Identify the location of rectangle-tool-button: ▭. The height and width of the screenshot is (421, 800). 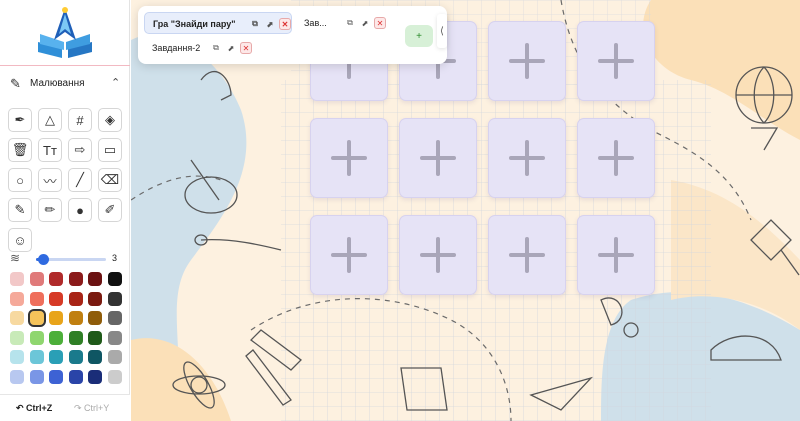
(110, 150).